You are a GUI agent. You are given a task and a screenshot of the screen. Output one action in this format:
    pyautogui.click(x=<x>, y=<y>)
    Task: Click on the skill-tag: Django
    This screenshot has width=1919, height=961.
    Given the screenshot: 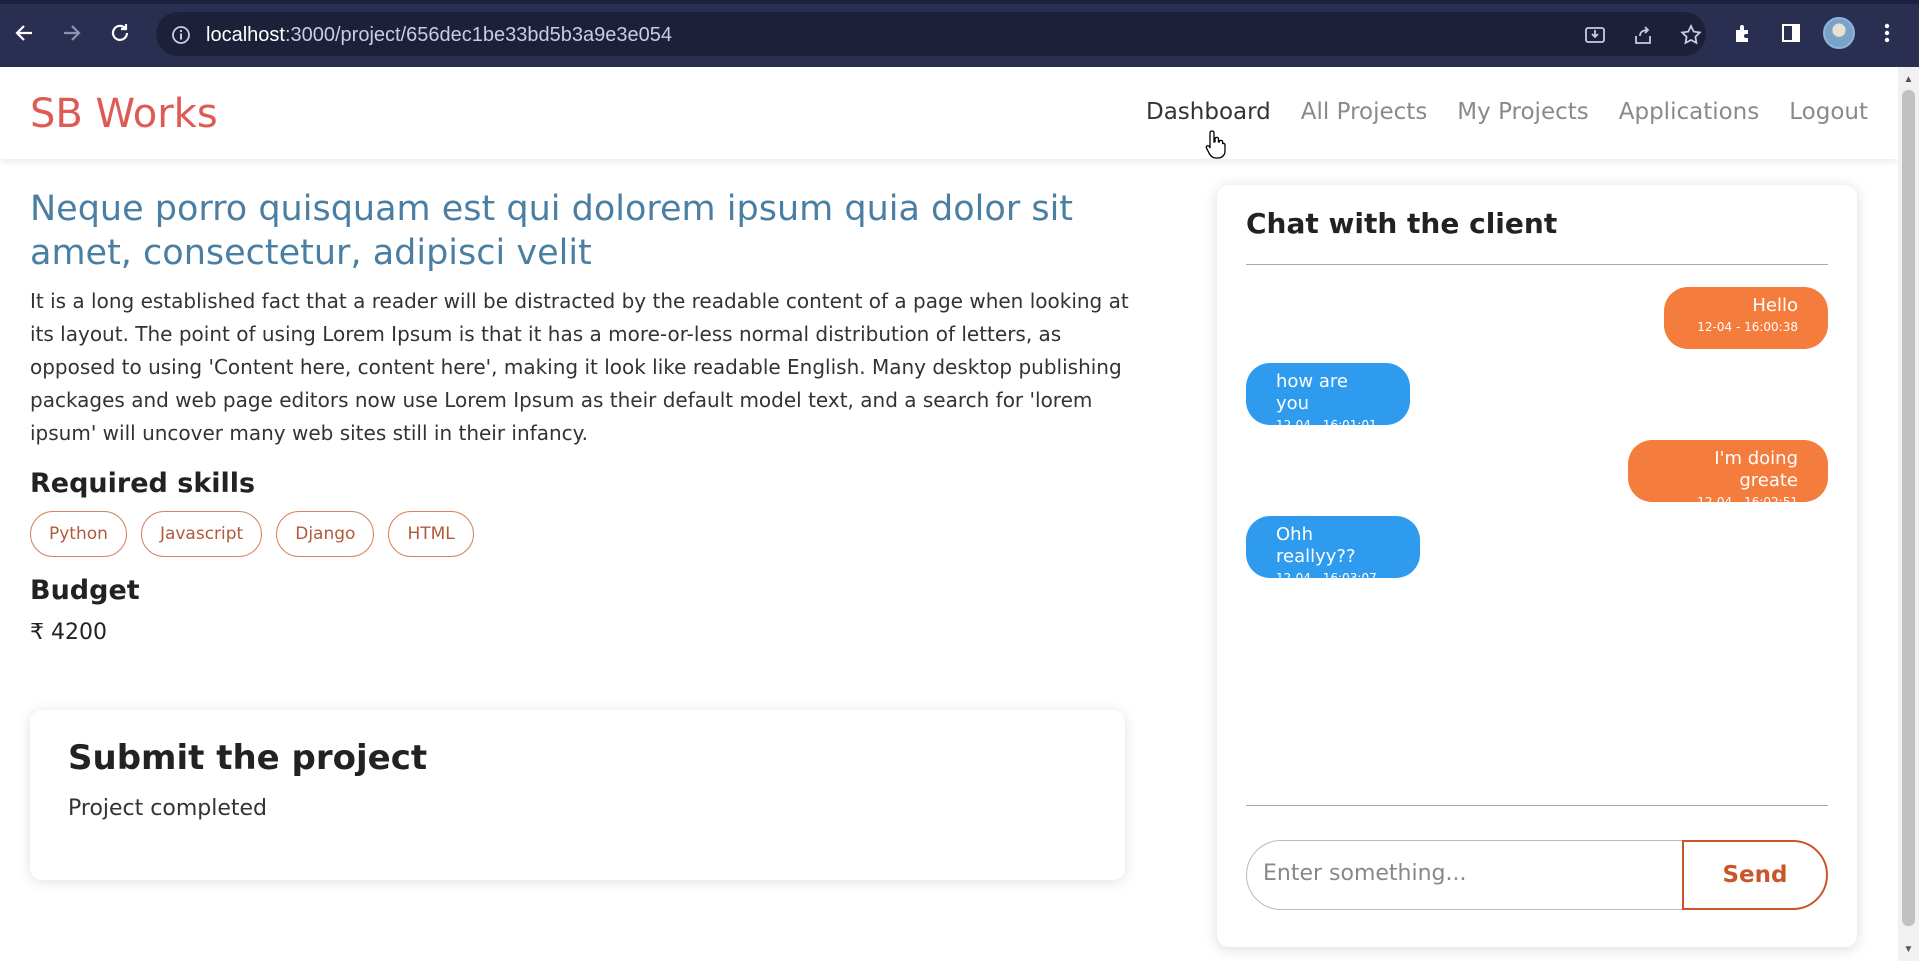 What is the action you would take?
    pyautogui.click(x=325, y=534)
    